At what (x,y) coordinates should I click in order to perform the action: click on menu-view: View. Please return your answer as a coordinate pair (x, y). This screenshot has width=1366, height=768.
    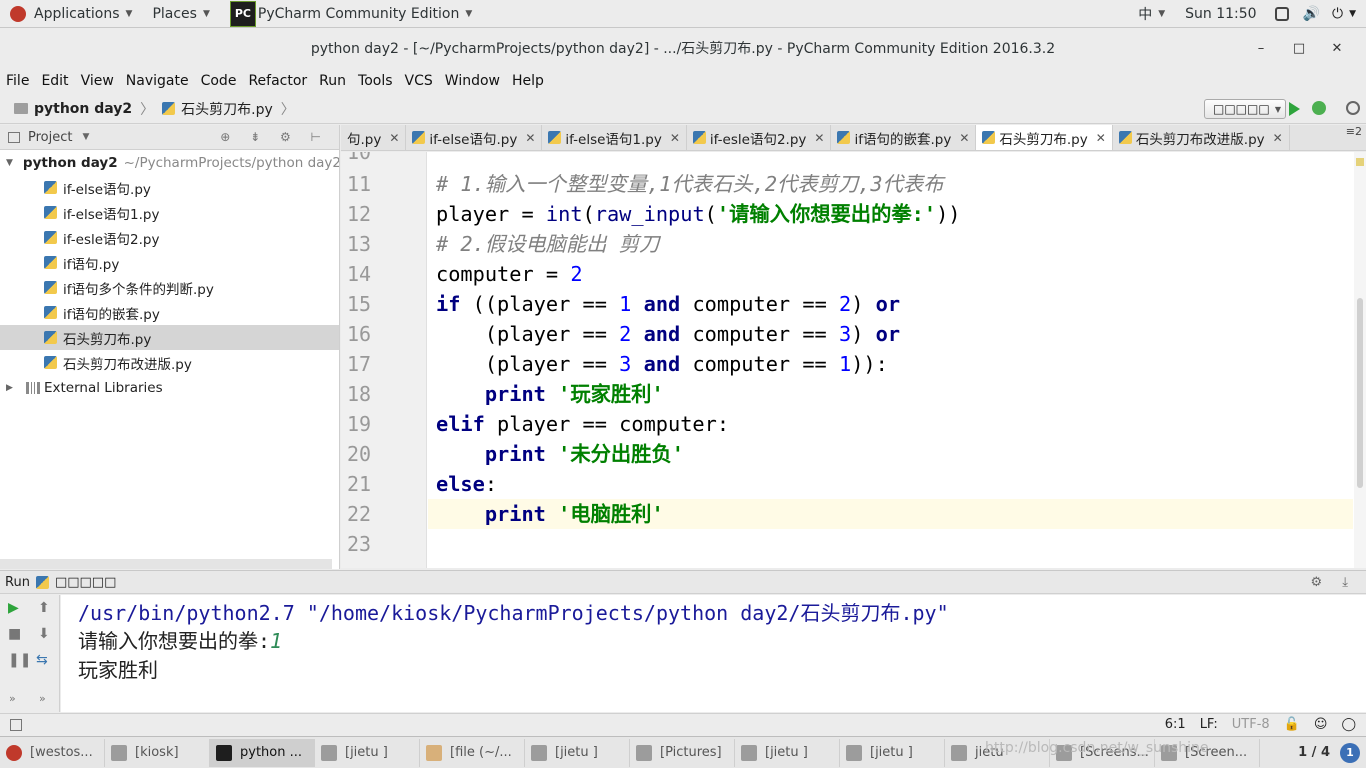
    Looking at the image, I should click on (97, 81).